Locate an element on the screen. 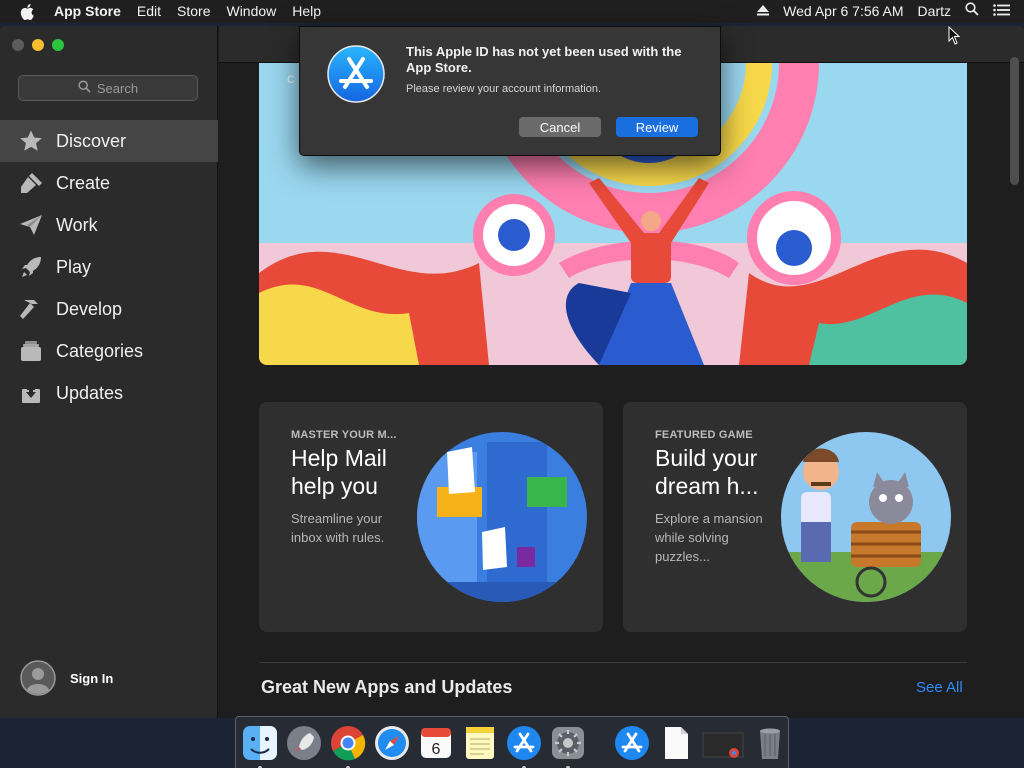 The image size is (1024, 768). sidebar-item-develop: Develop is located at coordinates (109, 309).